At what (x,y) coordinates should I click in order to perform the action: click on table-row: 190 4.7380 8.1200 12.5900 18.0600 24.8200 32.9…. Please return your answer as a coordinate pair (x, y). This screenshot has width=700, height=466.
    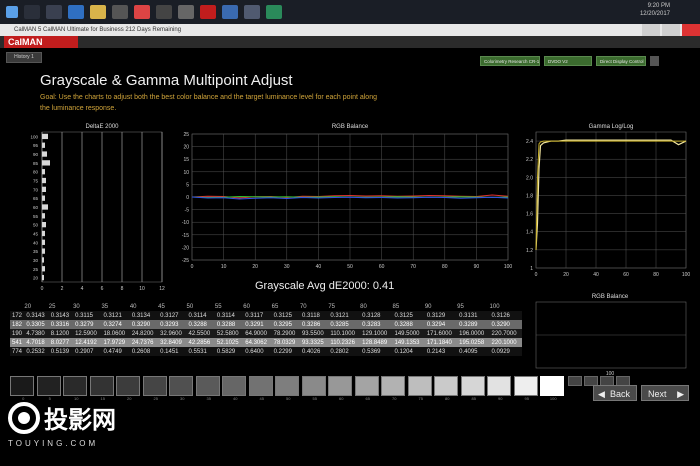
    Looking at the image, I should click on (266, 333).